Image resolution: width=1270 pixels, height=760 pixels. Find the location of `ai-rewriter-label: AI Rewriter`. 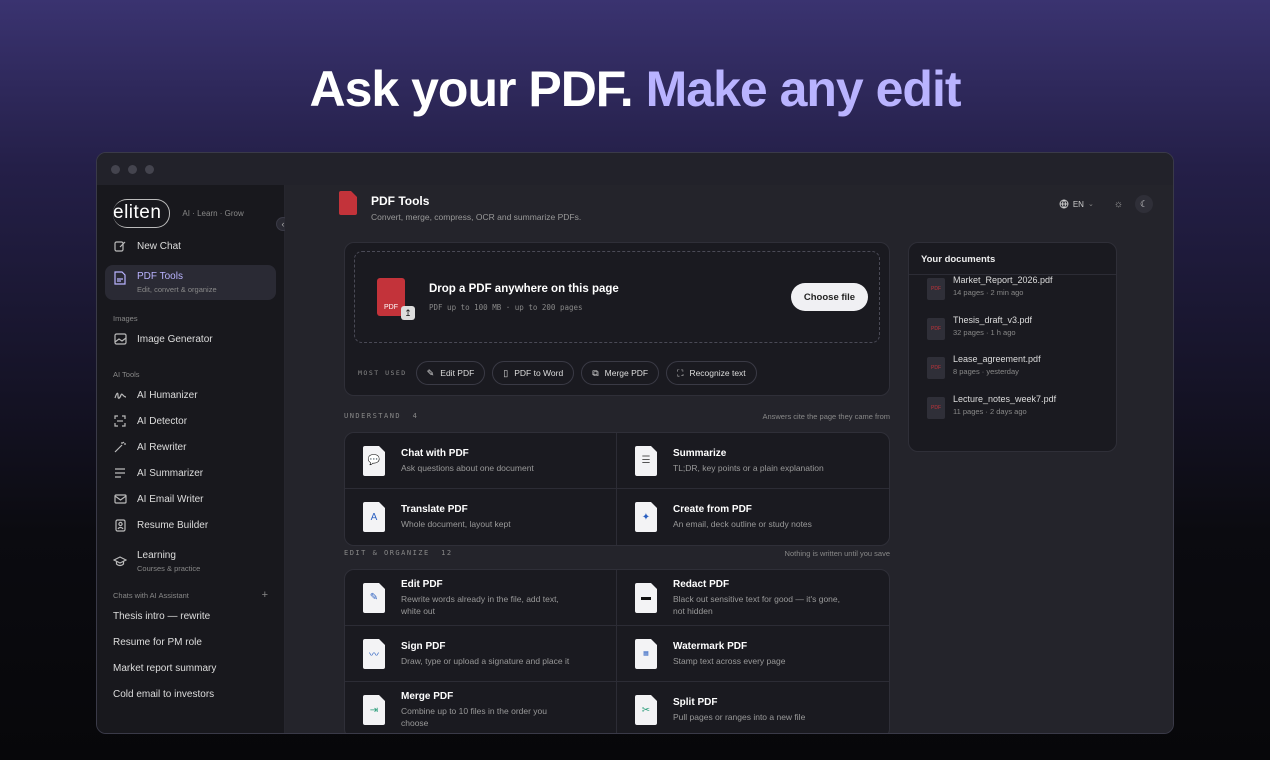

ai-rewriter-label: AI Rewriter is located at coordinates (162, 447).